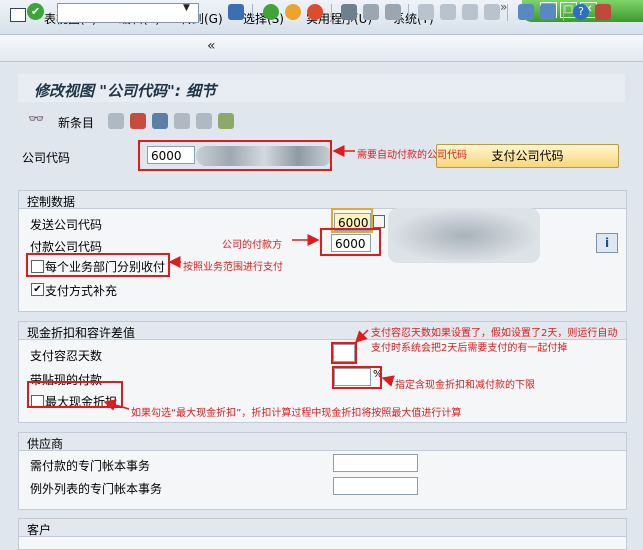  I want to click on arrow-discount-limit, so click(388, 381).